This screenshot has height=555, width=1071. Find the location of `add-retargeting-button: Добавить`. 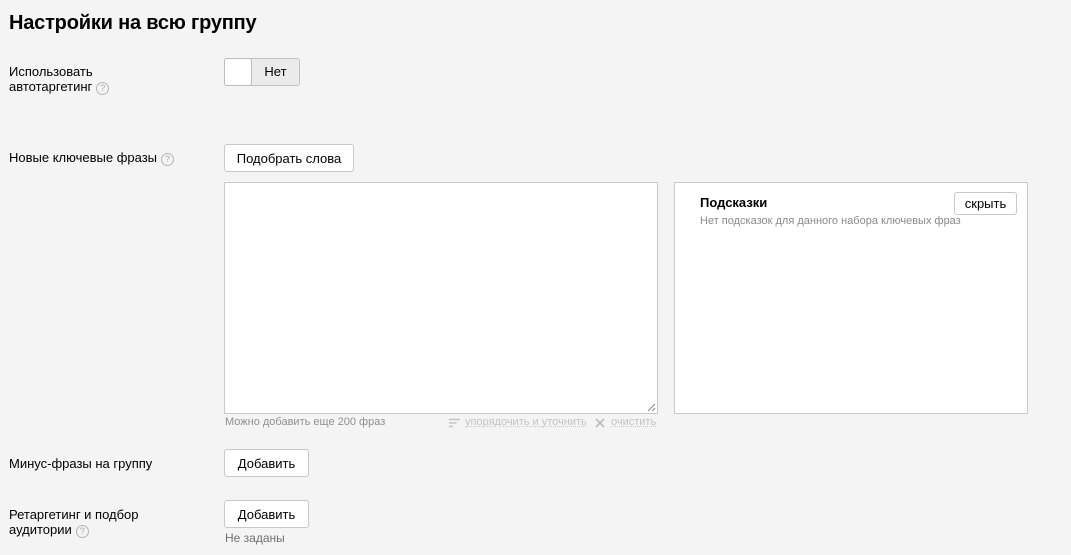

add-retargeting-button: Добавить is located at coordinates (266, 514).